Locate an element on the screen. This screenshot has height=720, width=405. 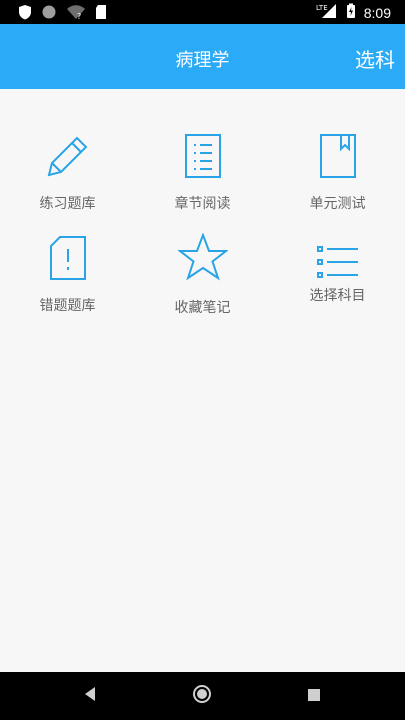
grid-item-label: 收藏笔记 is located at coordinates (202, 308).